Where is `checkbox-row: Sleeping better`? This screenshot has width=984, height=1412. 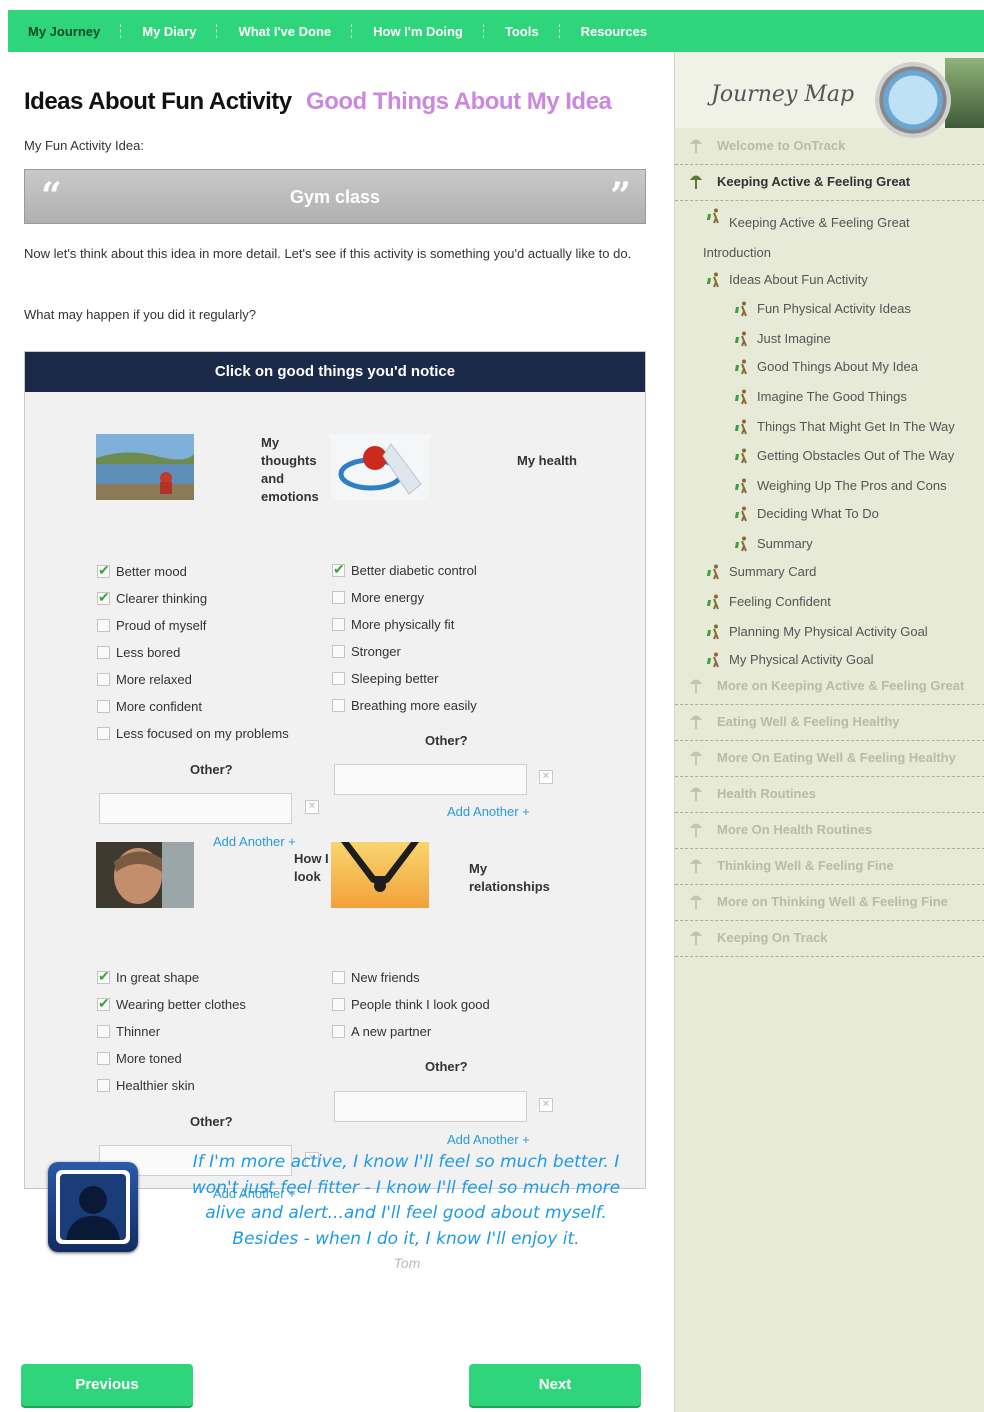
checkbox-row: Sleeping better is located at coordinates (385, 678).